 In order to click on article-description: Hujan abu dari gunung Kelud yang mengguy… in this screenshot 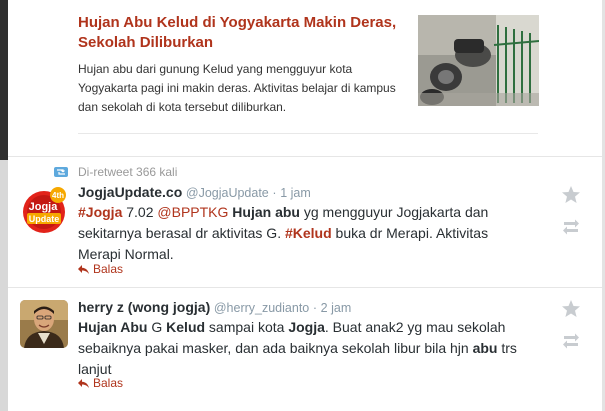, I will do `click(237, 88)`.